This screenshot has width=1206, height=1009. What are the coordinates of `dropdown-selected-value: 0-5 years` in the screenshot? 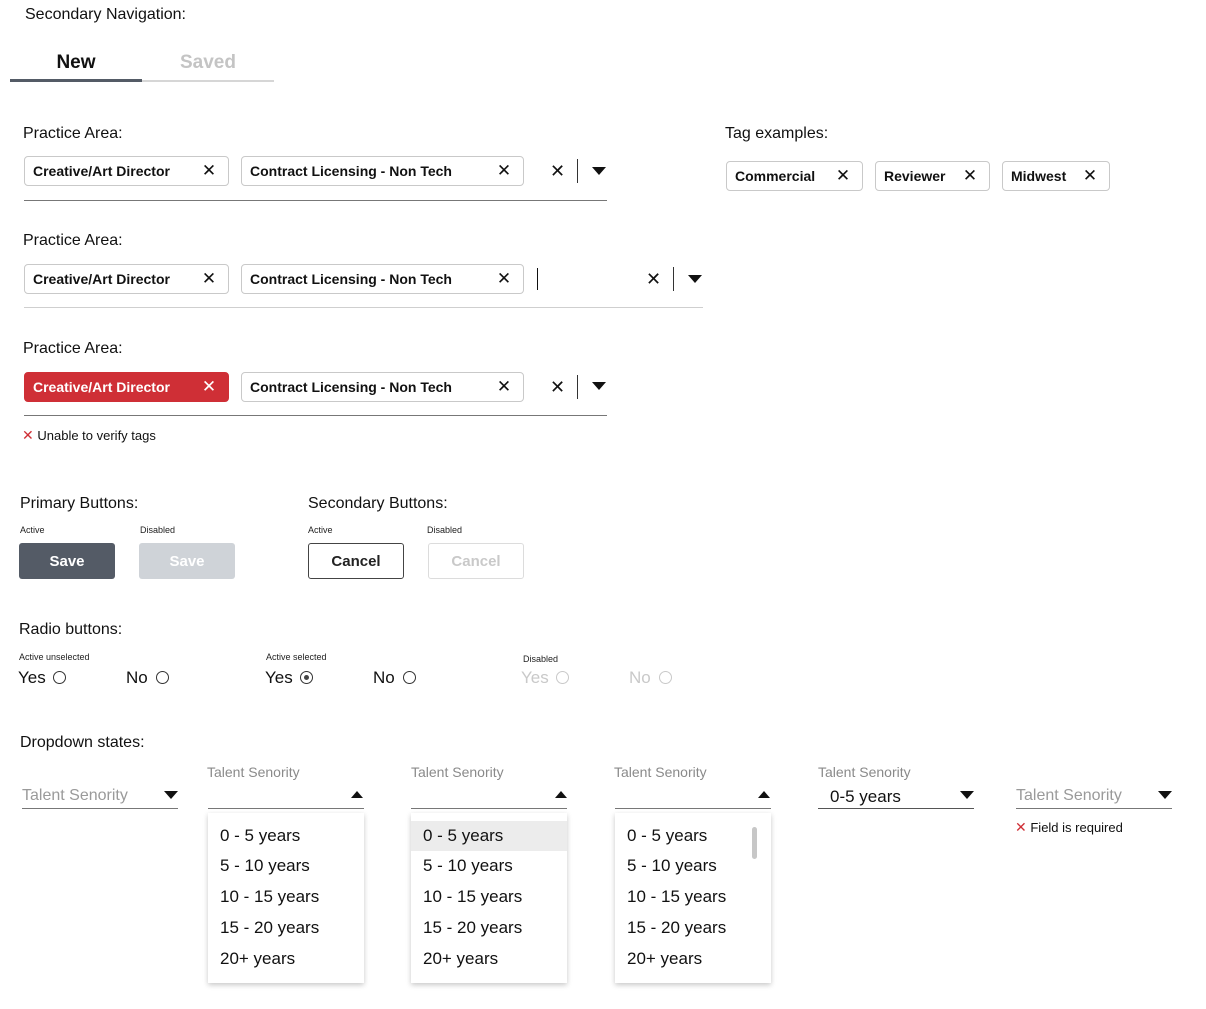 It's located at (865, 796).